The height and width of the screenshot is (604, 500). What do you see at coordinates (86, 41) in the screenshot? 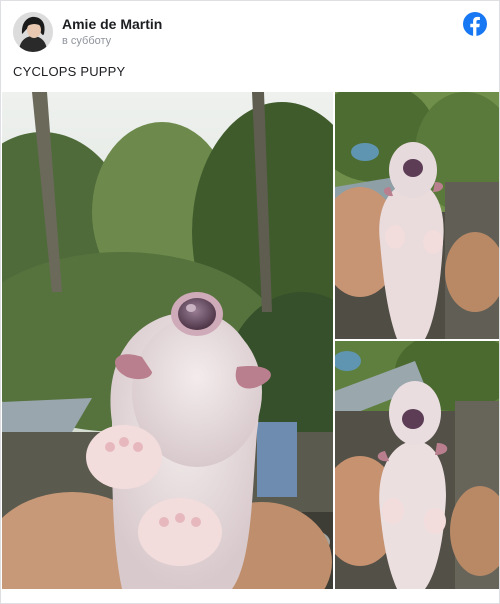
I see `post-timestamp: в субботу` at bounding box center [86, 41].